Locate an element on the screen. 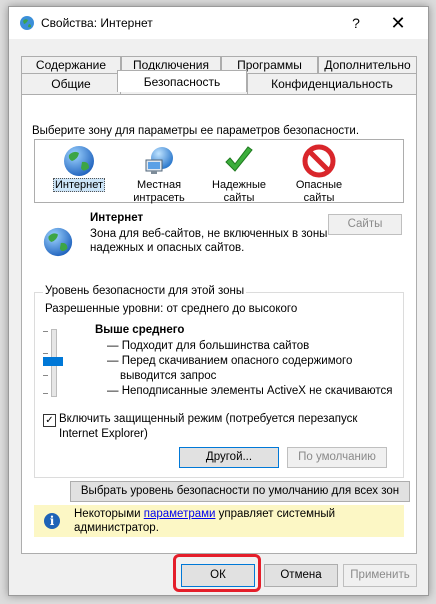 Image resolution: width=436 pixels, height=604 pixels. tab-security: Безопасность is located at coordinates (182, 81).